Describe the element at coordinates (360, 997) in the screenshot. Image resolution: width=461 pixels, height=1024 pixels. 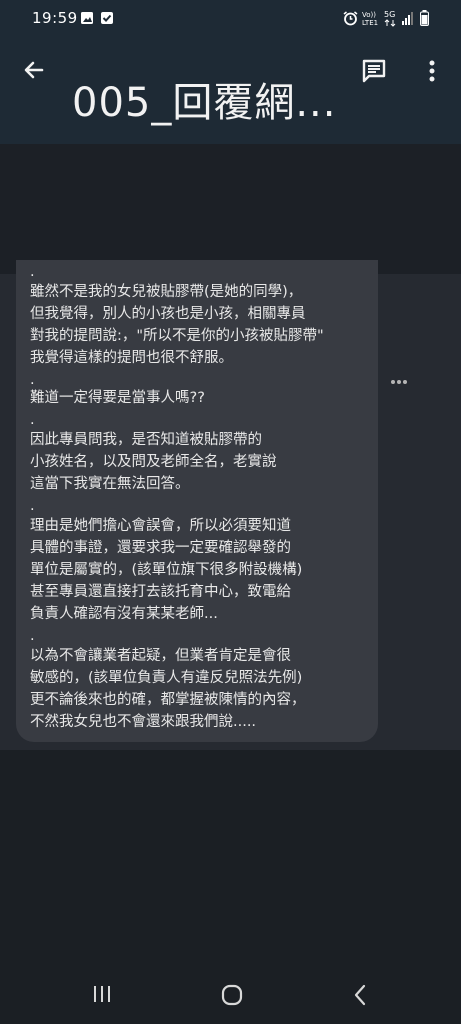
I see `back-icon` at that location.